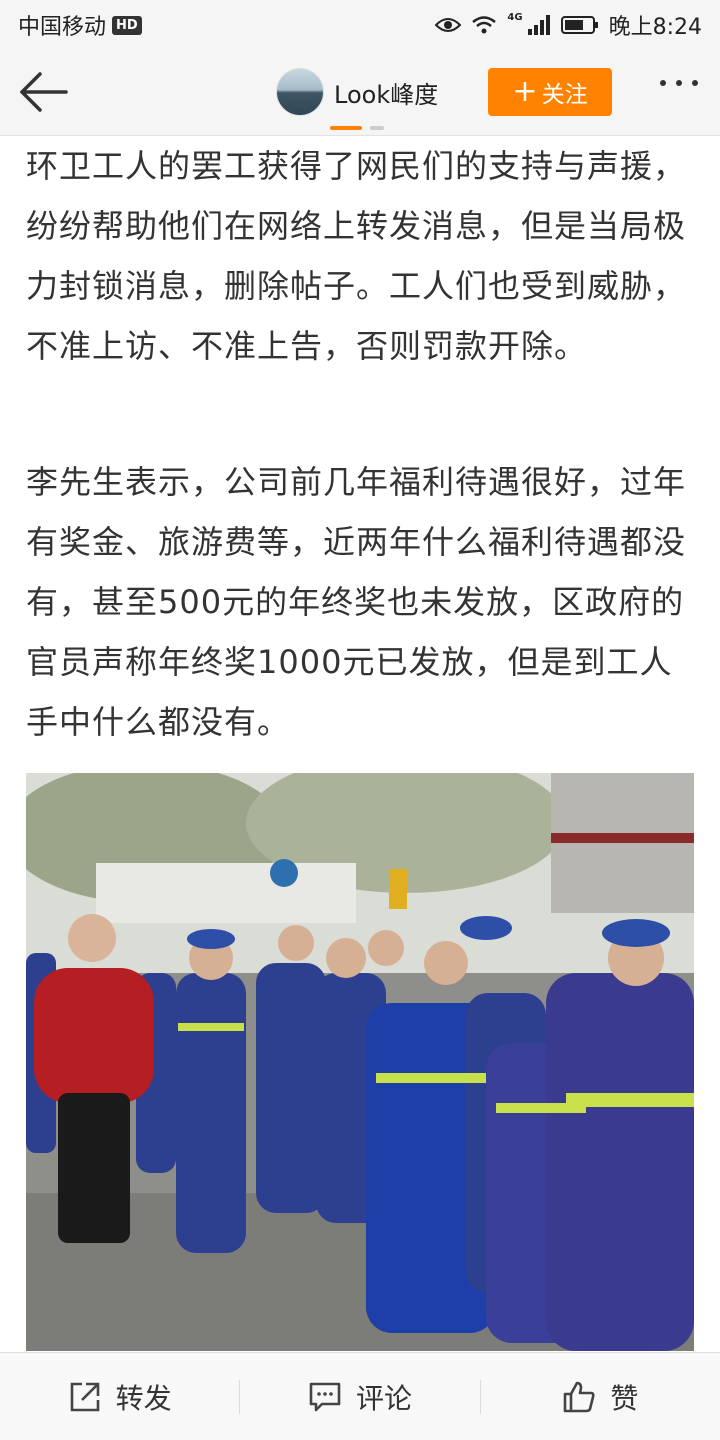 The height and width of the screenshot is (1440, 720). I want to click on plus-icon: +, so click(525, 91).